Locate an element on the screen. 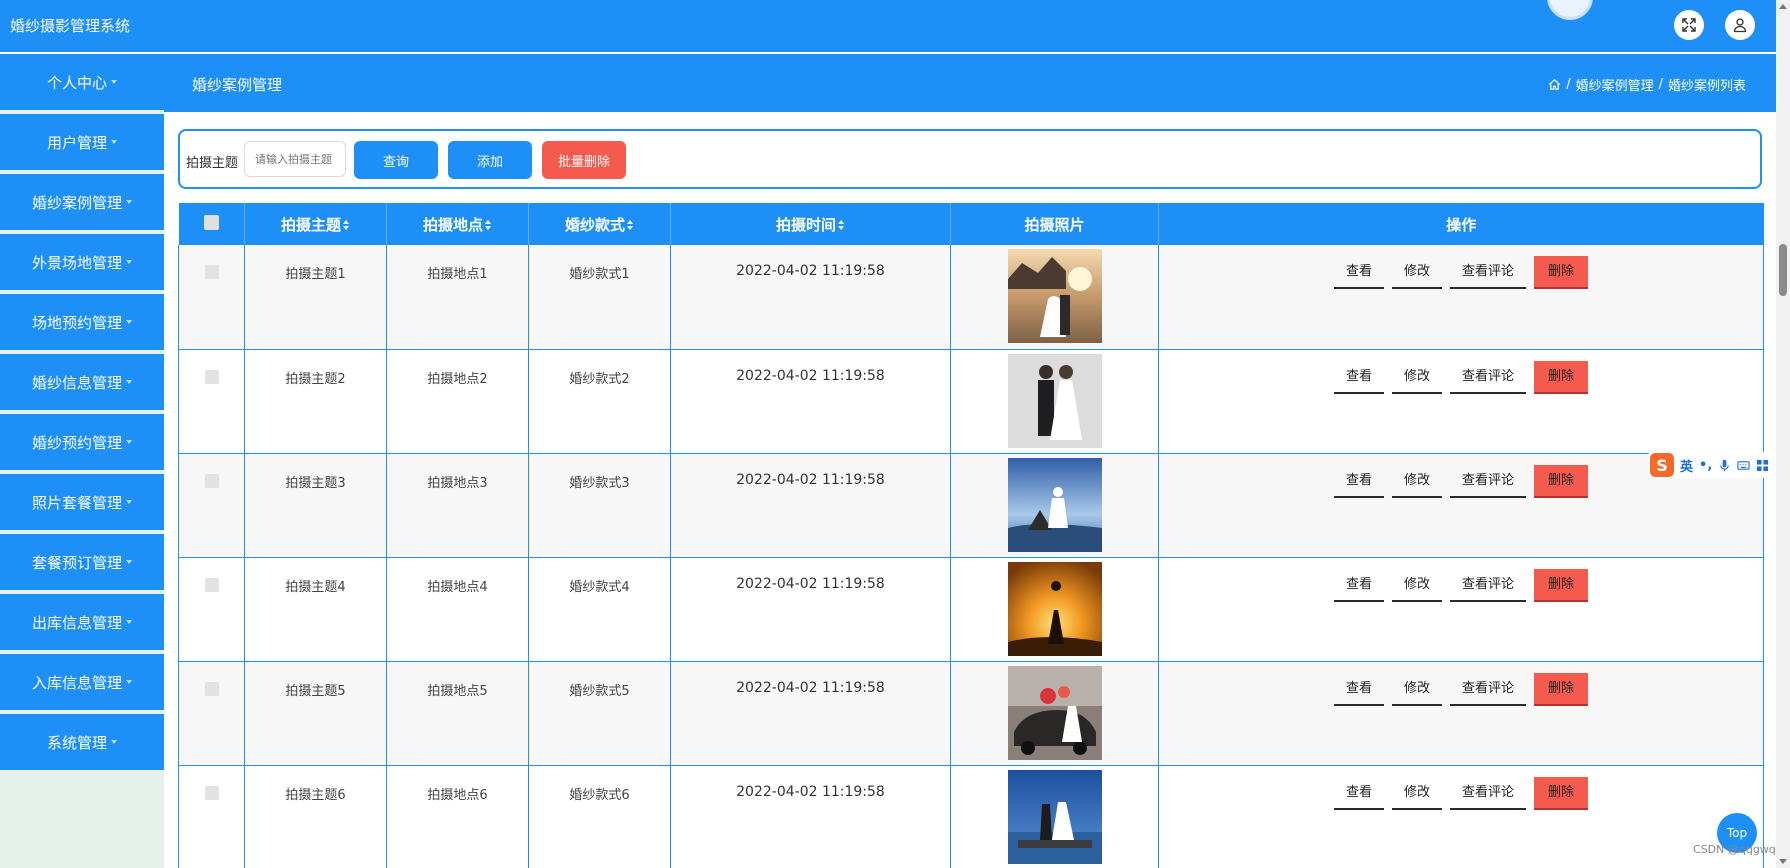 This screenshot has width=1790, height=868. select-all-checkbox is located at coordinates (211, 222).